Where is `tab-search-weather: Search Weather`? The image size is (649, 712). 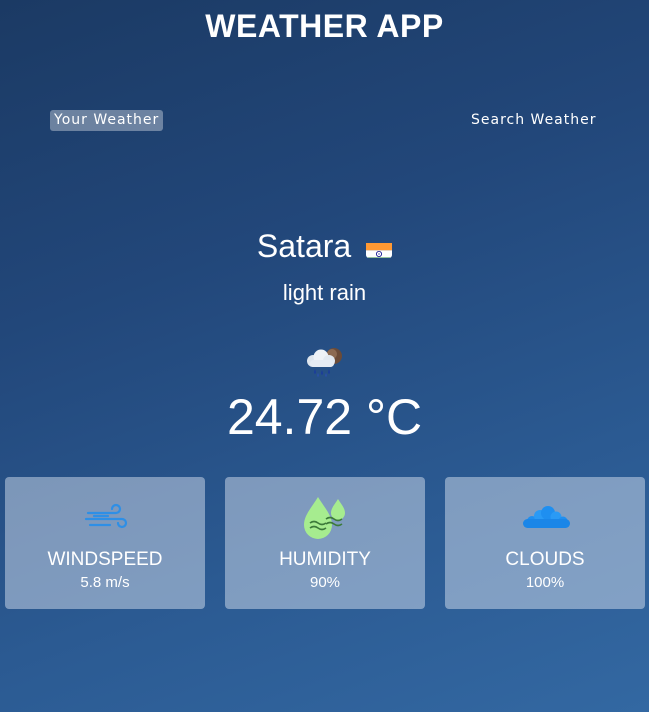 tab-search-weather: Search Weather is located at coordinates (534, 120).